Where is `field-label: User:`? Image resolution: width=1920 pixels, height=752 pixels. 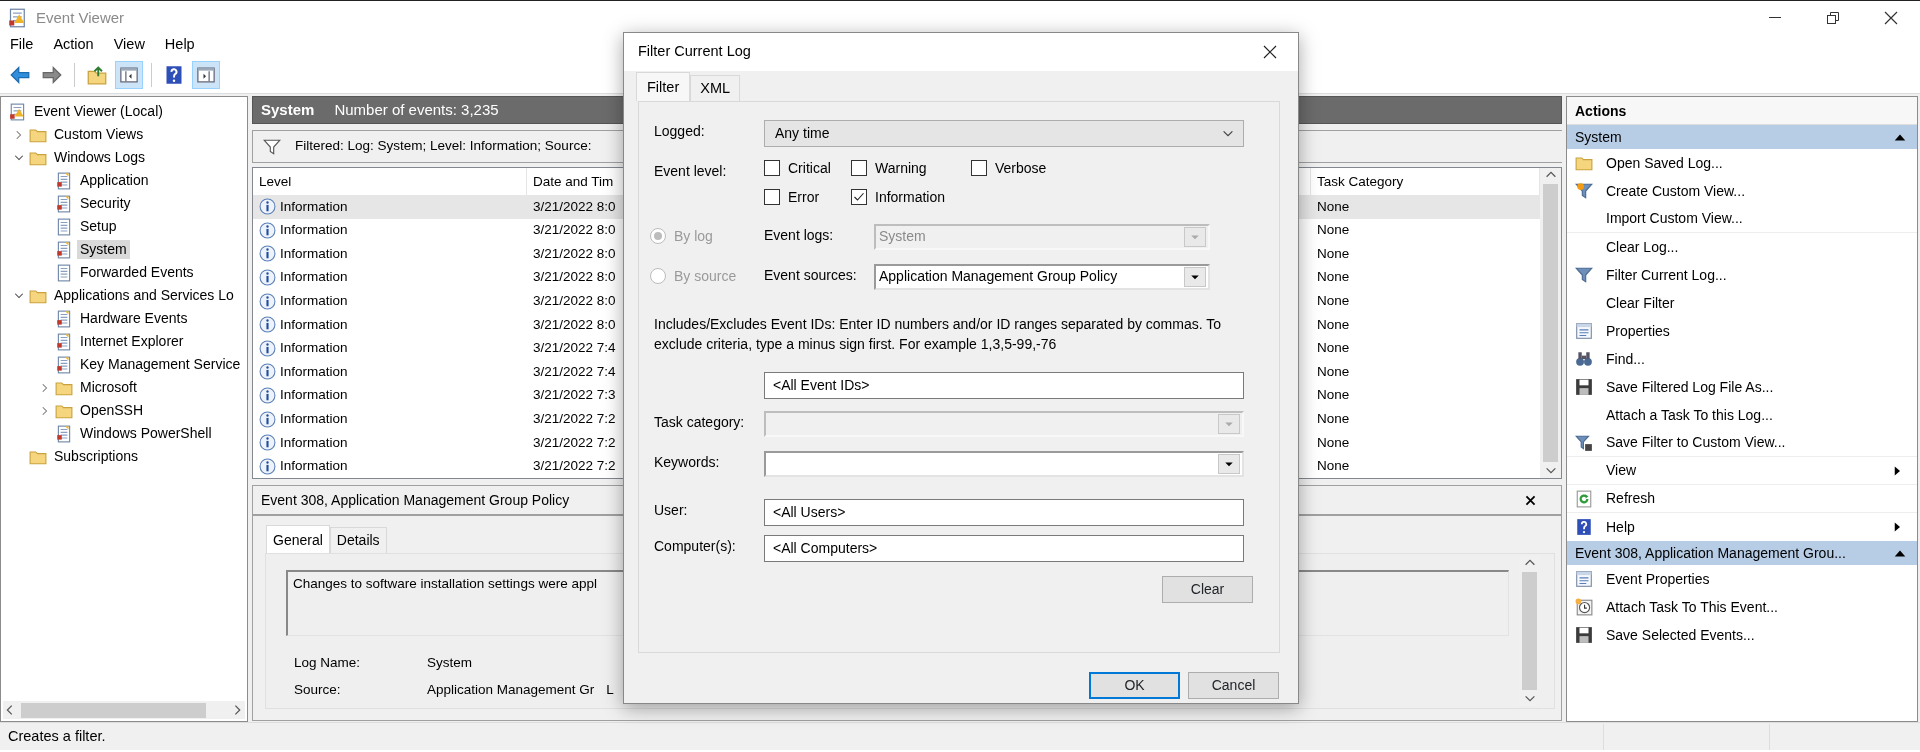
field-label: User: is located at coordinates (671, 509).